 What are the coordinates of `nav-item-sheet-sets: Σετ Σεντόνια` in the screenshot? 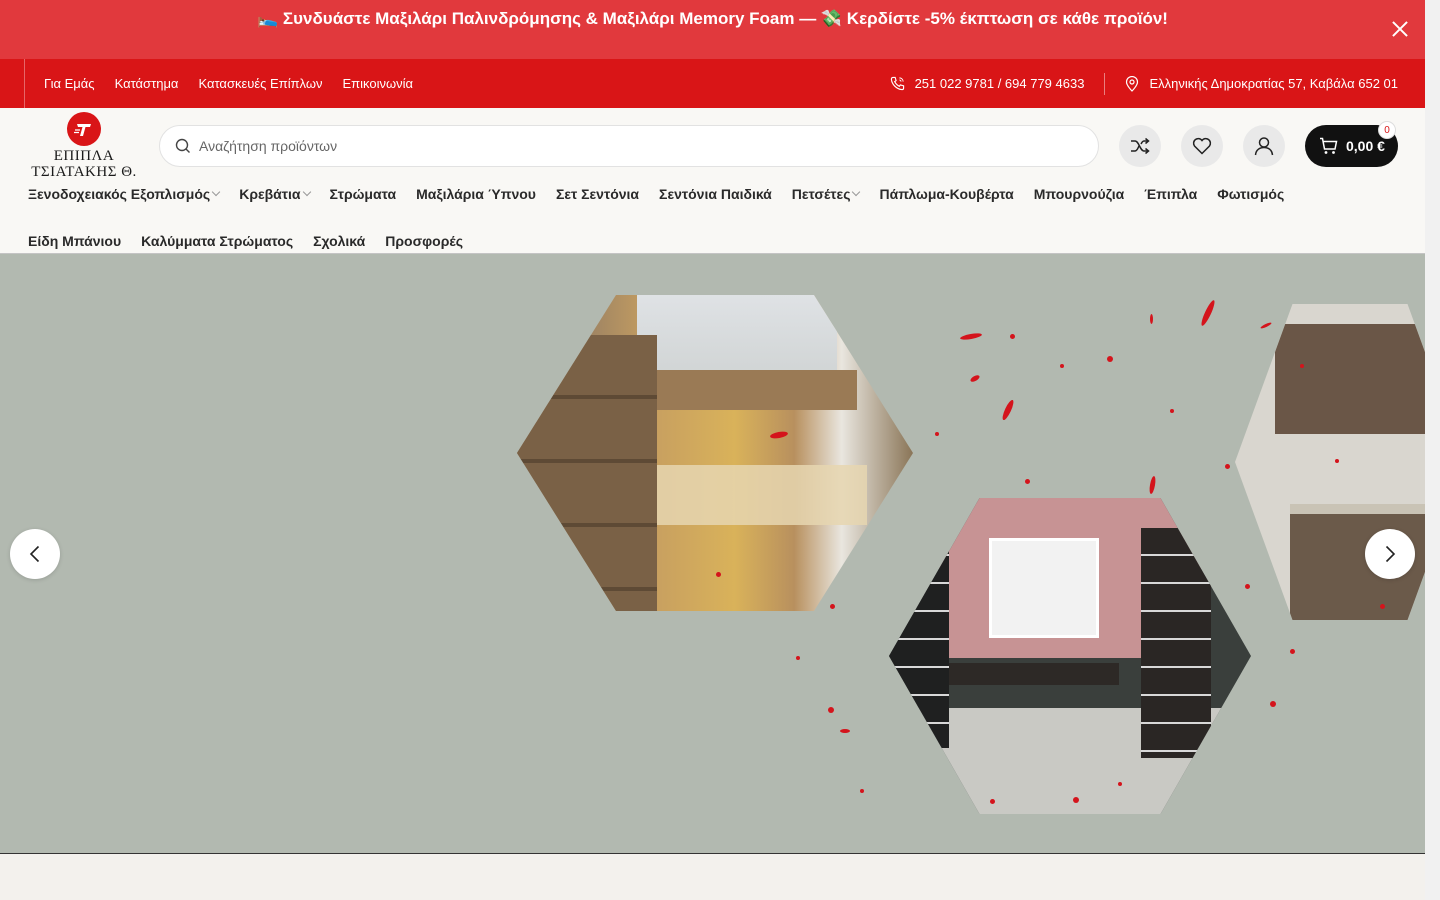 It's located at (597, 194).